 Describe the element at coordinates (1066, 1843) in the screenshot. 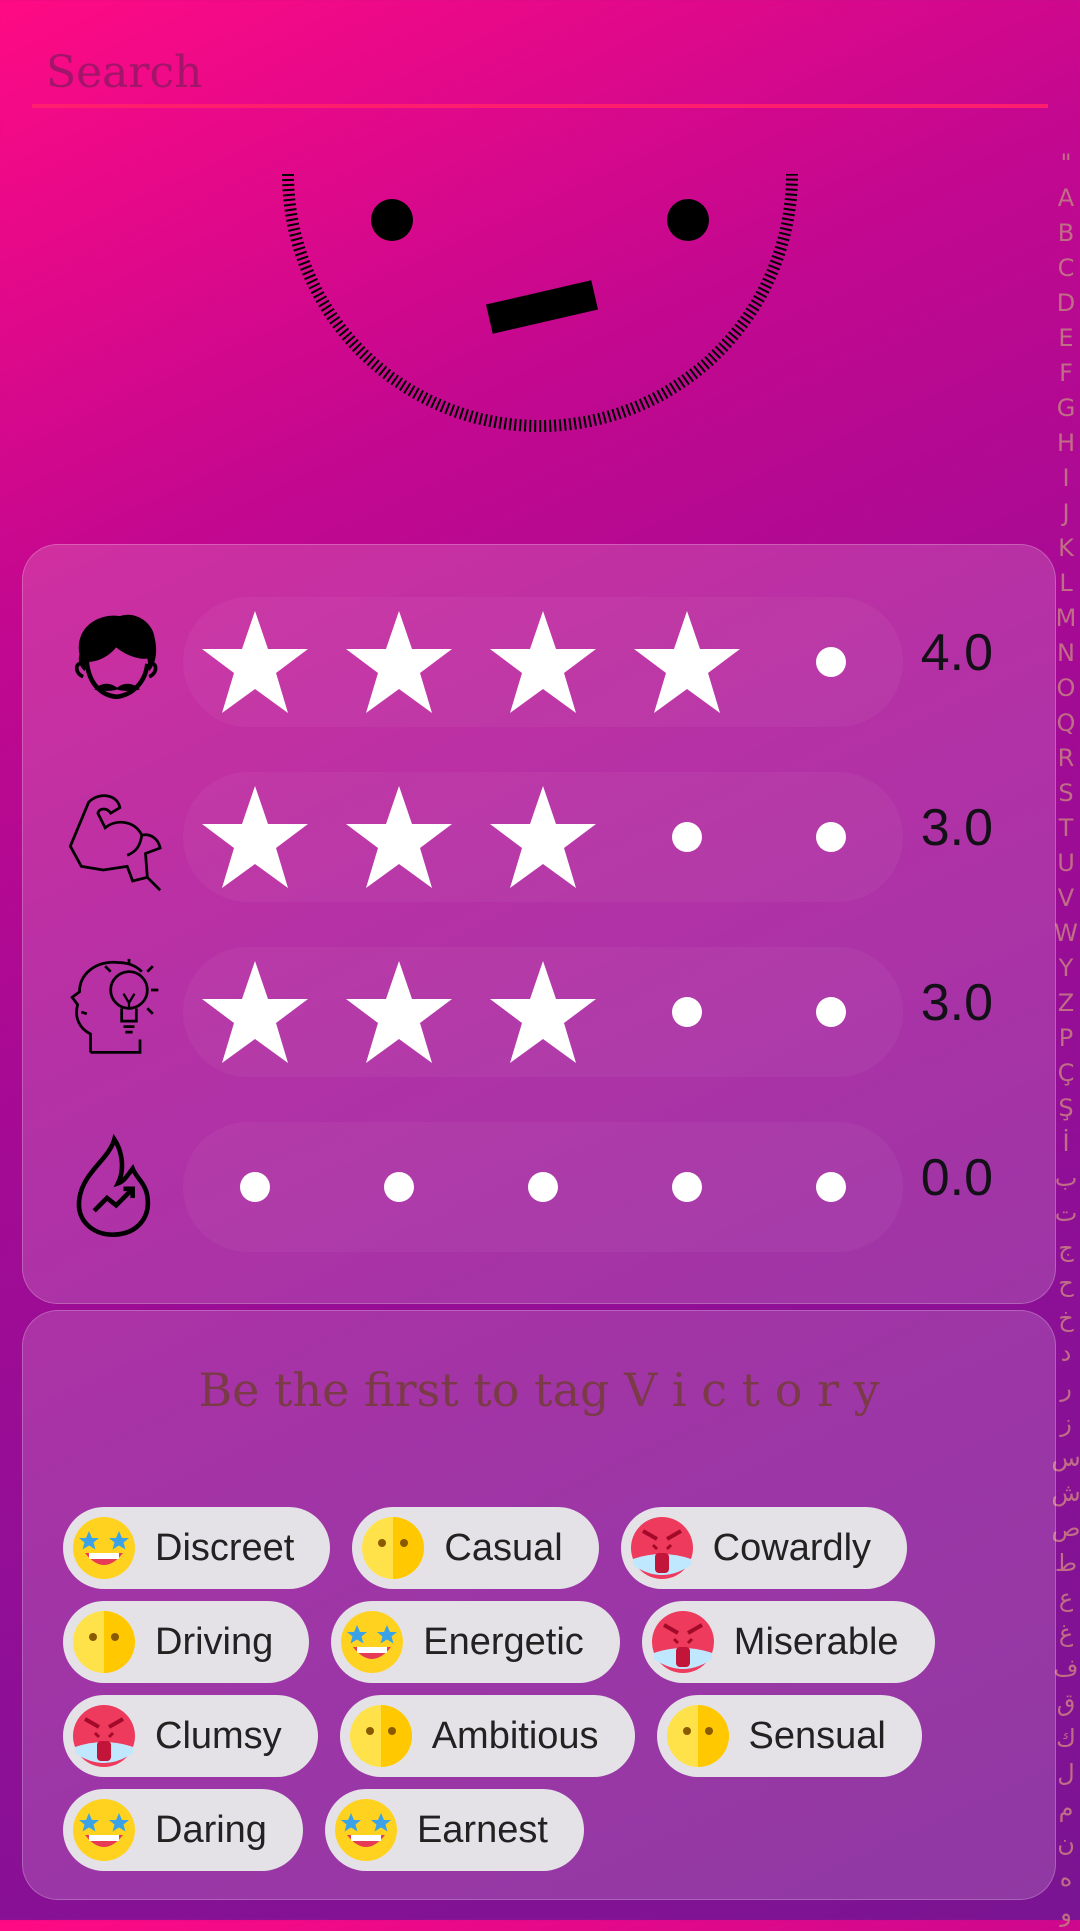

I see `index-letter: ن` at that location.